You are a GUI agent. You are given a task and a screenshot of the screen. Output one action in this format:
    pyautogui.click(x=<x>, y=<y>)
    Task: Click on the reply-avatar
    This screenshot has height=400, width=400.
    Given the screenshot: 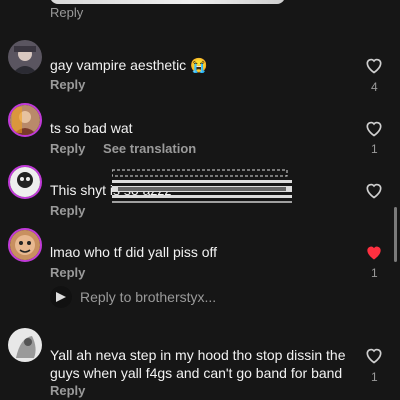 What is the action you would take?
    pyautogui.click(x=61, y=297)
    